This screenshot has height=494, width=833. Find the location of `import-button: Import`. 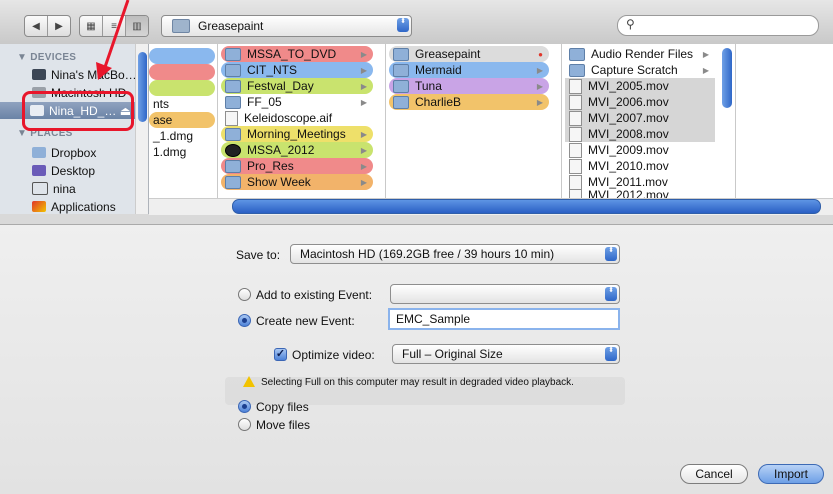

import-button: Import is located at coordinates (791, 474).